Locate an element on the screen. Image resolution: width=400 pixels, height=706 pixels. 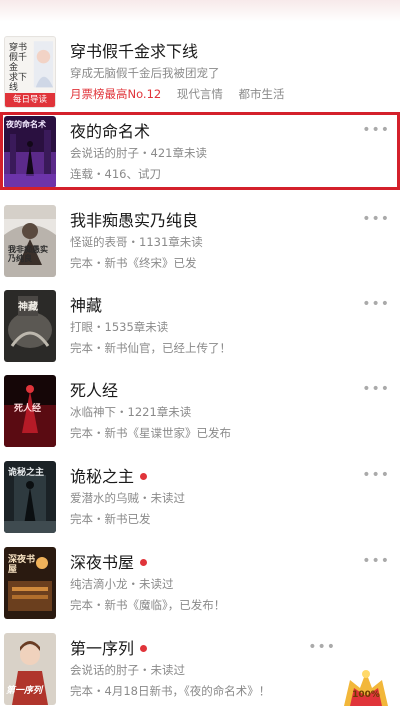
book-author-progress: 会说话的肘子・未读过 is located at coordinates (127, 670).